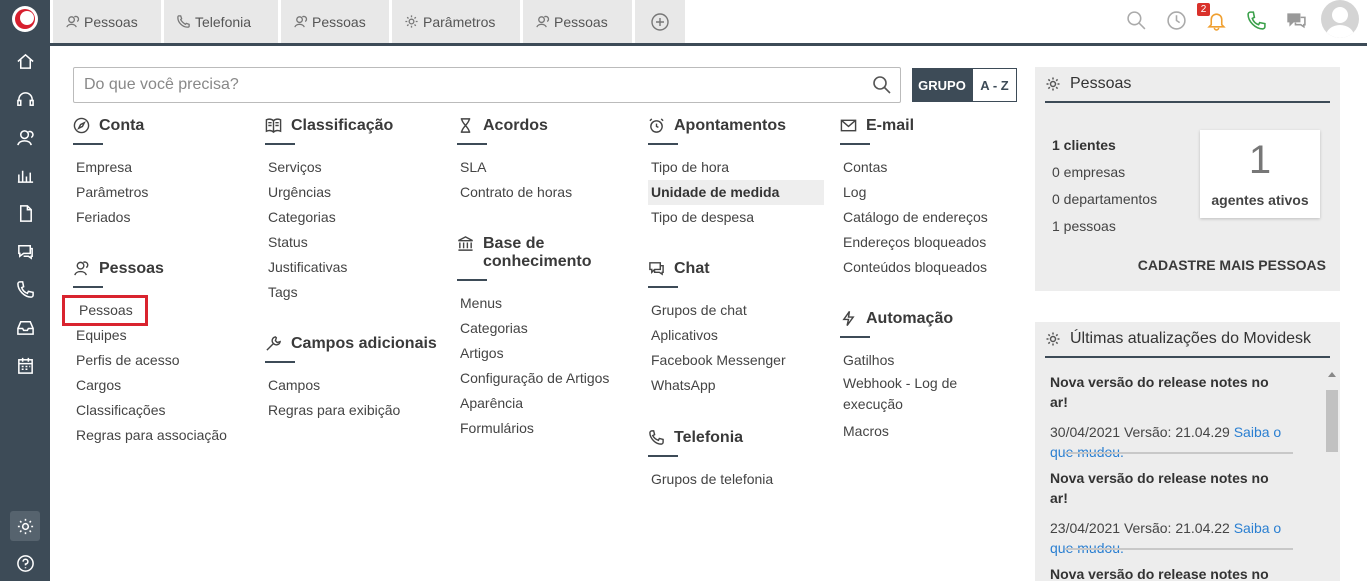 The height and width of the screenshot is (581, 1367). Describe the element at coordinates (25, 99) in the screenshot. I see `headset-icon` at that location.